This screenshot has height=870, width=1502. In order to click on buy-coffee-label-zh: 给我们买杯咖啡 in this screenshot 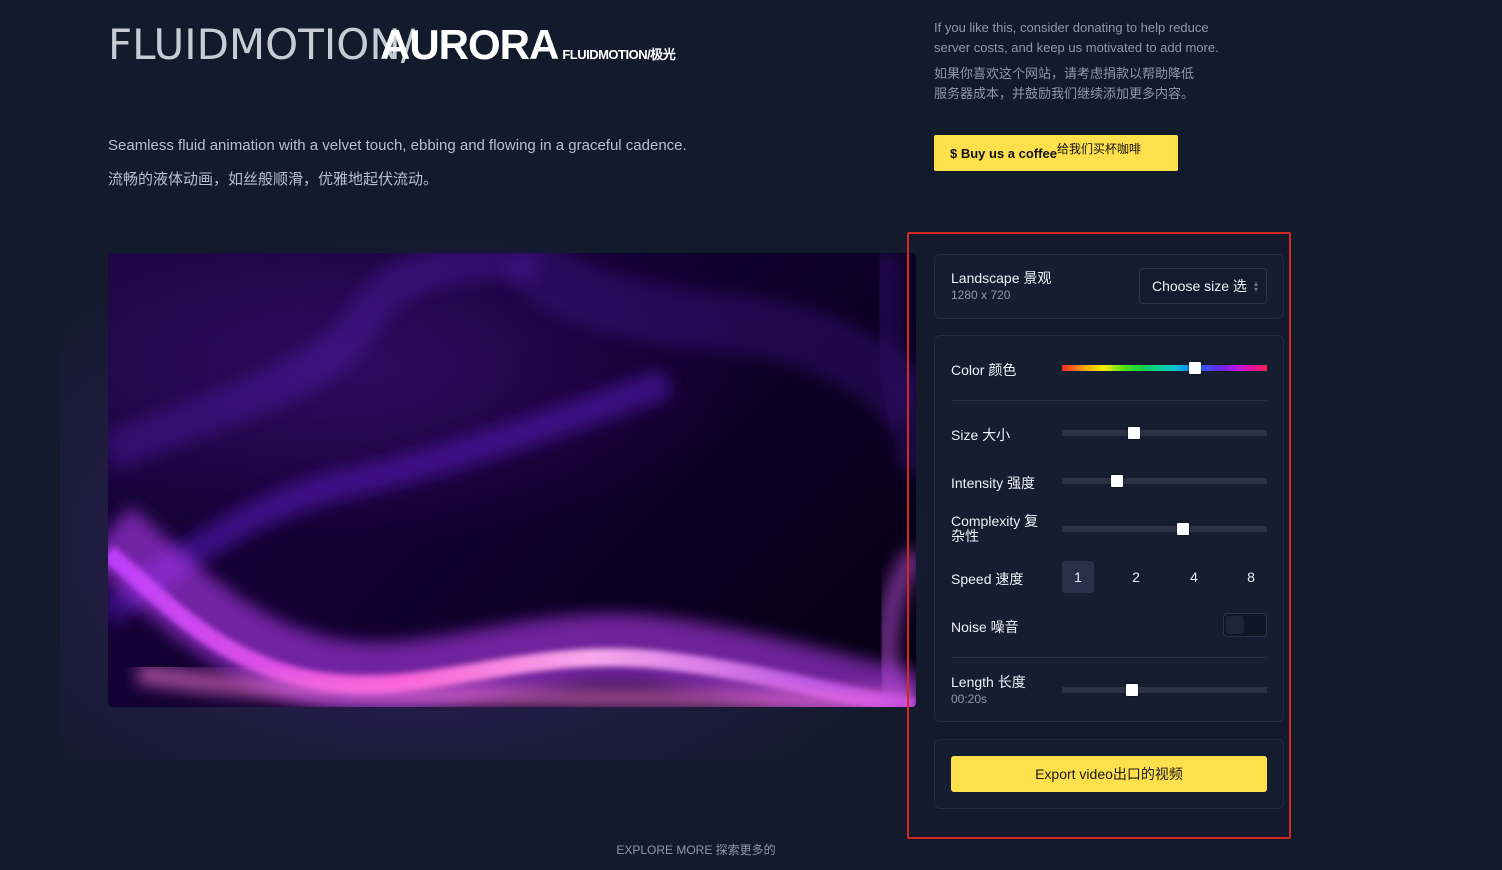, I will do `click(1098, 148)`.